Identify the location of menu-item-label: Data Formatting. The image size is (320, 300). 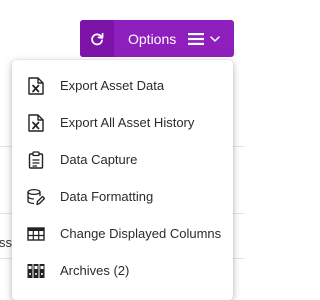
(107, 196).